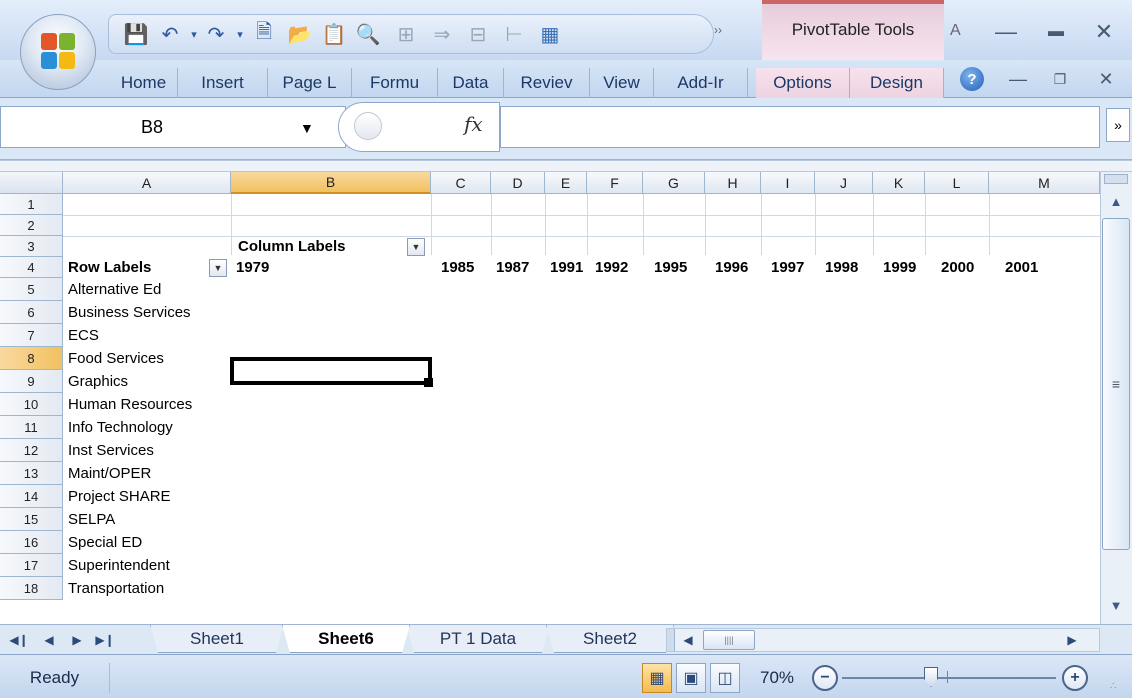  Describe the element at coordinates (395, 83) in the screenshot. I see `tab-formulas: Formu` at that location.